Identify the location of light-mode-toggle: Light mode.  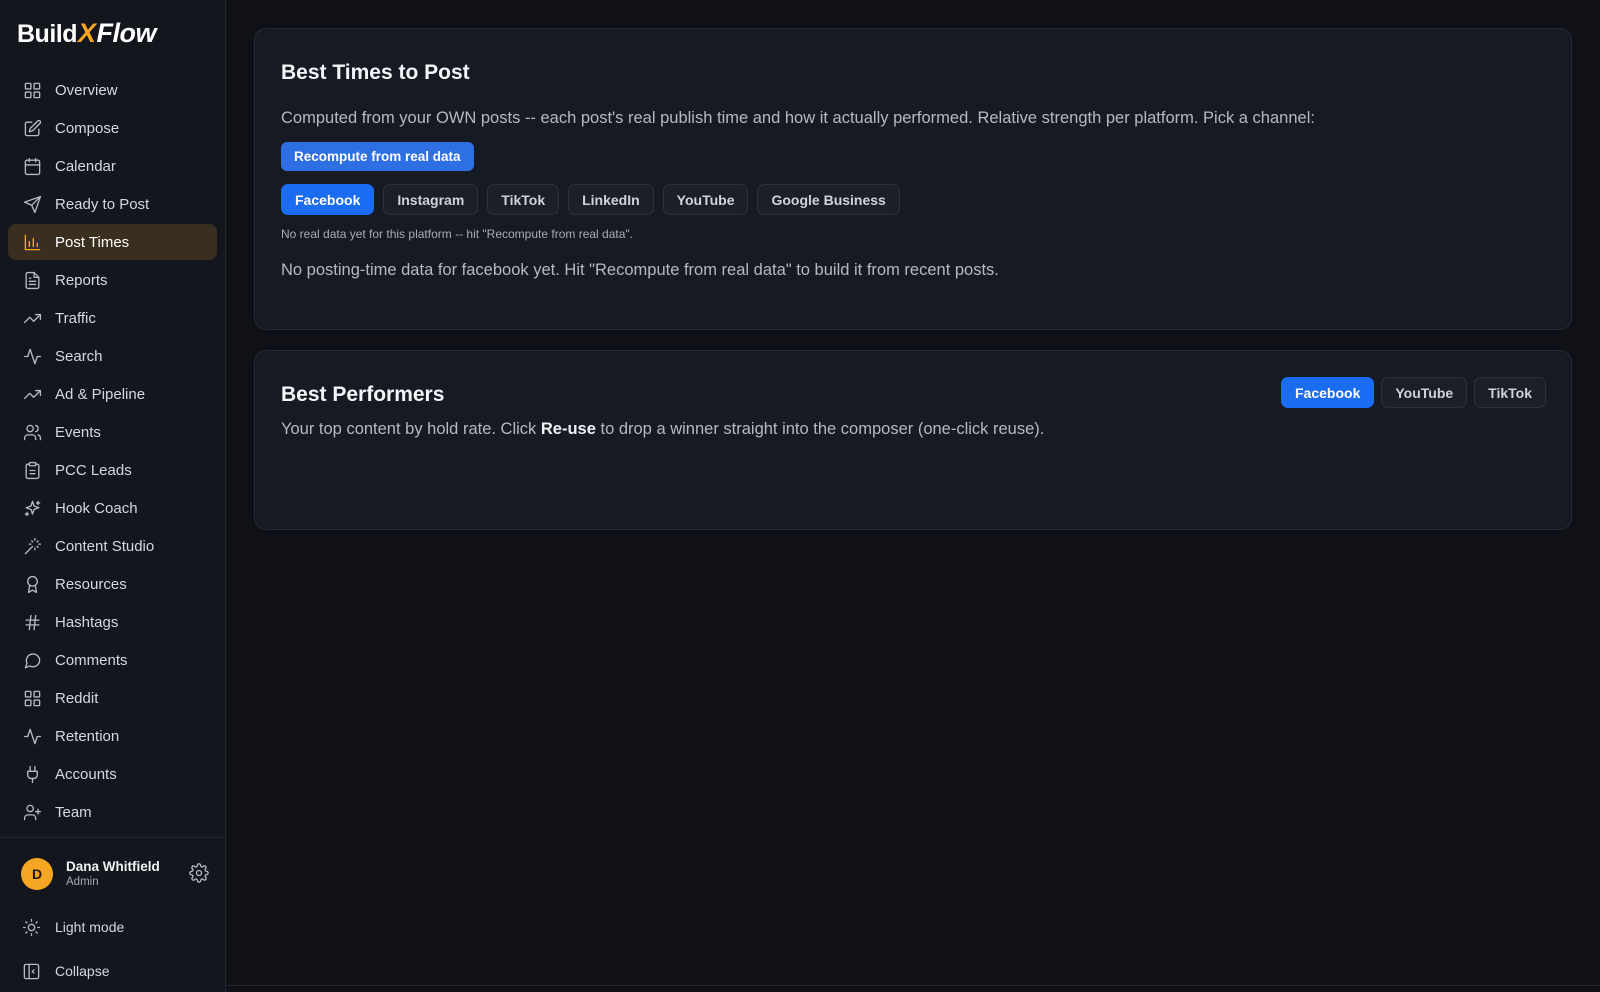
(72, 927).